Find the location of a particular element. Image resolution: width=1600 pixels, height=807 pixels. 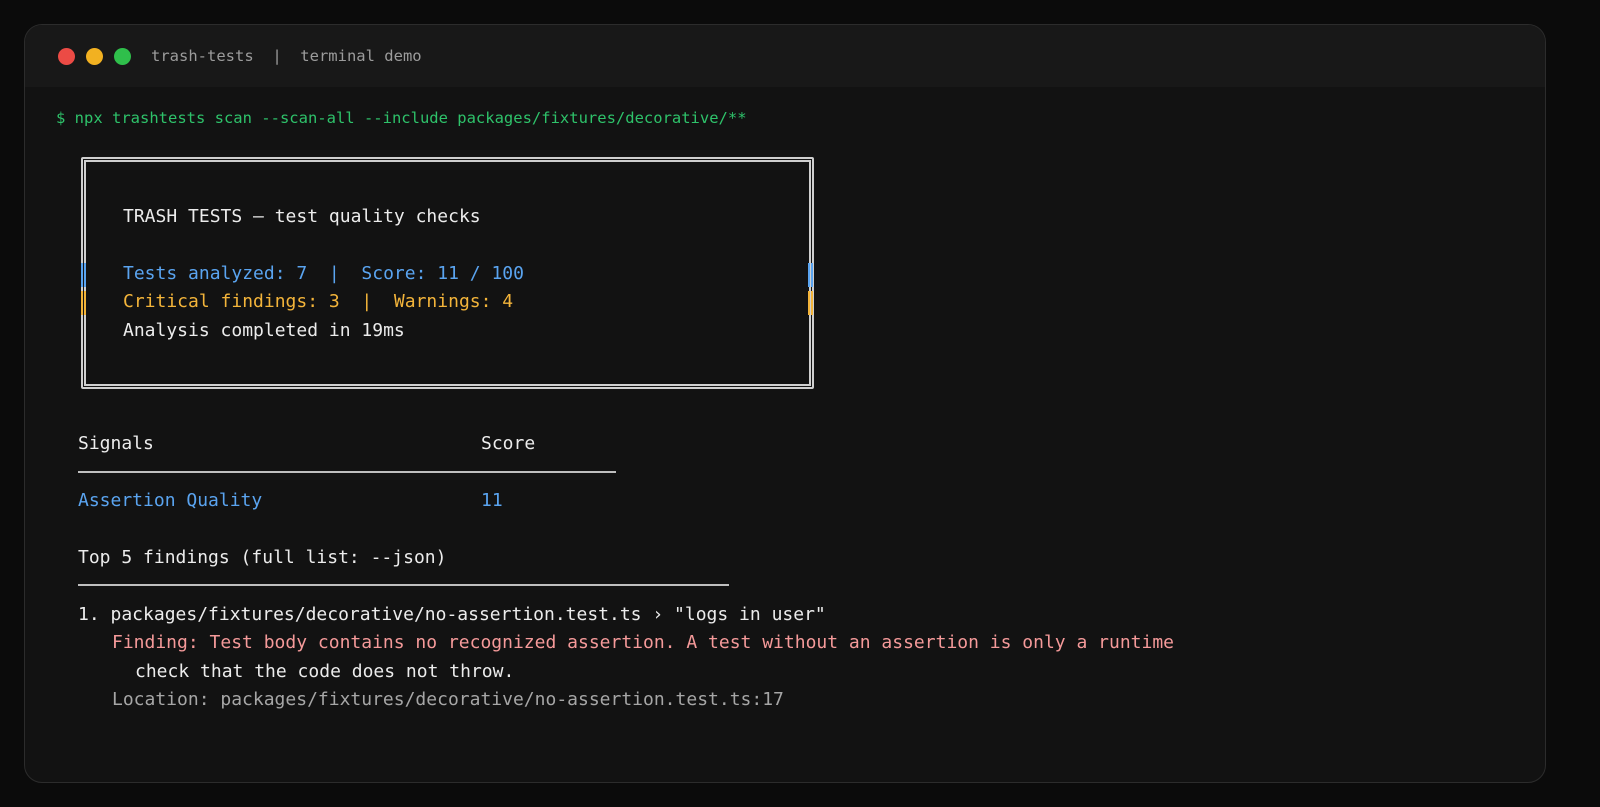

stats-line-left-marker is located at coordinates (82, 275).